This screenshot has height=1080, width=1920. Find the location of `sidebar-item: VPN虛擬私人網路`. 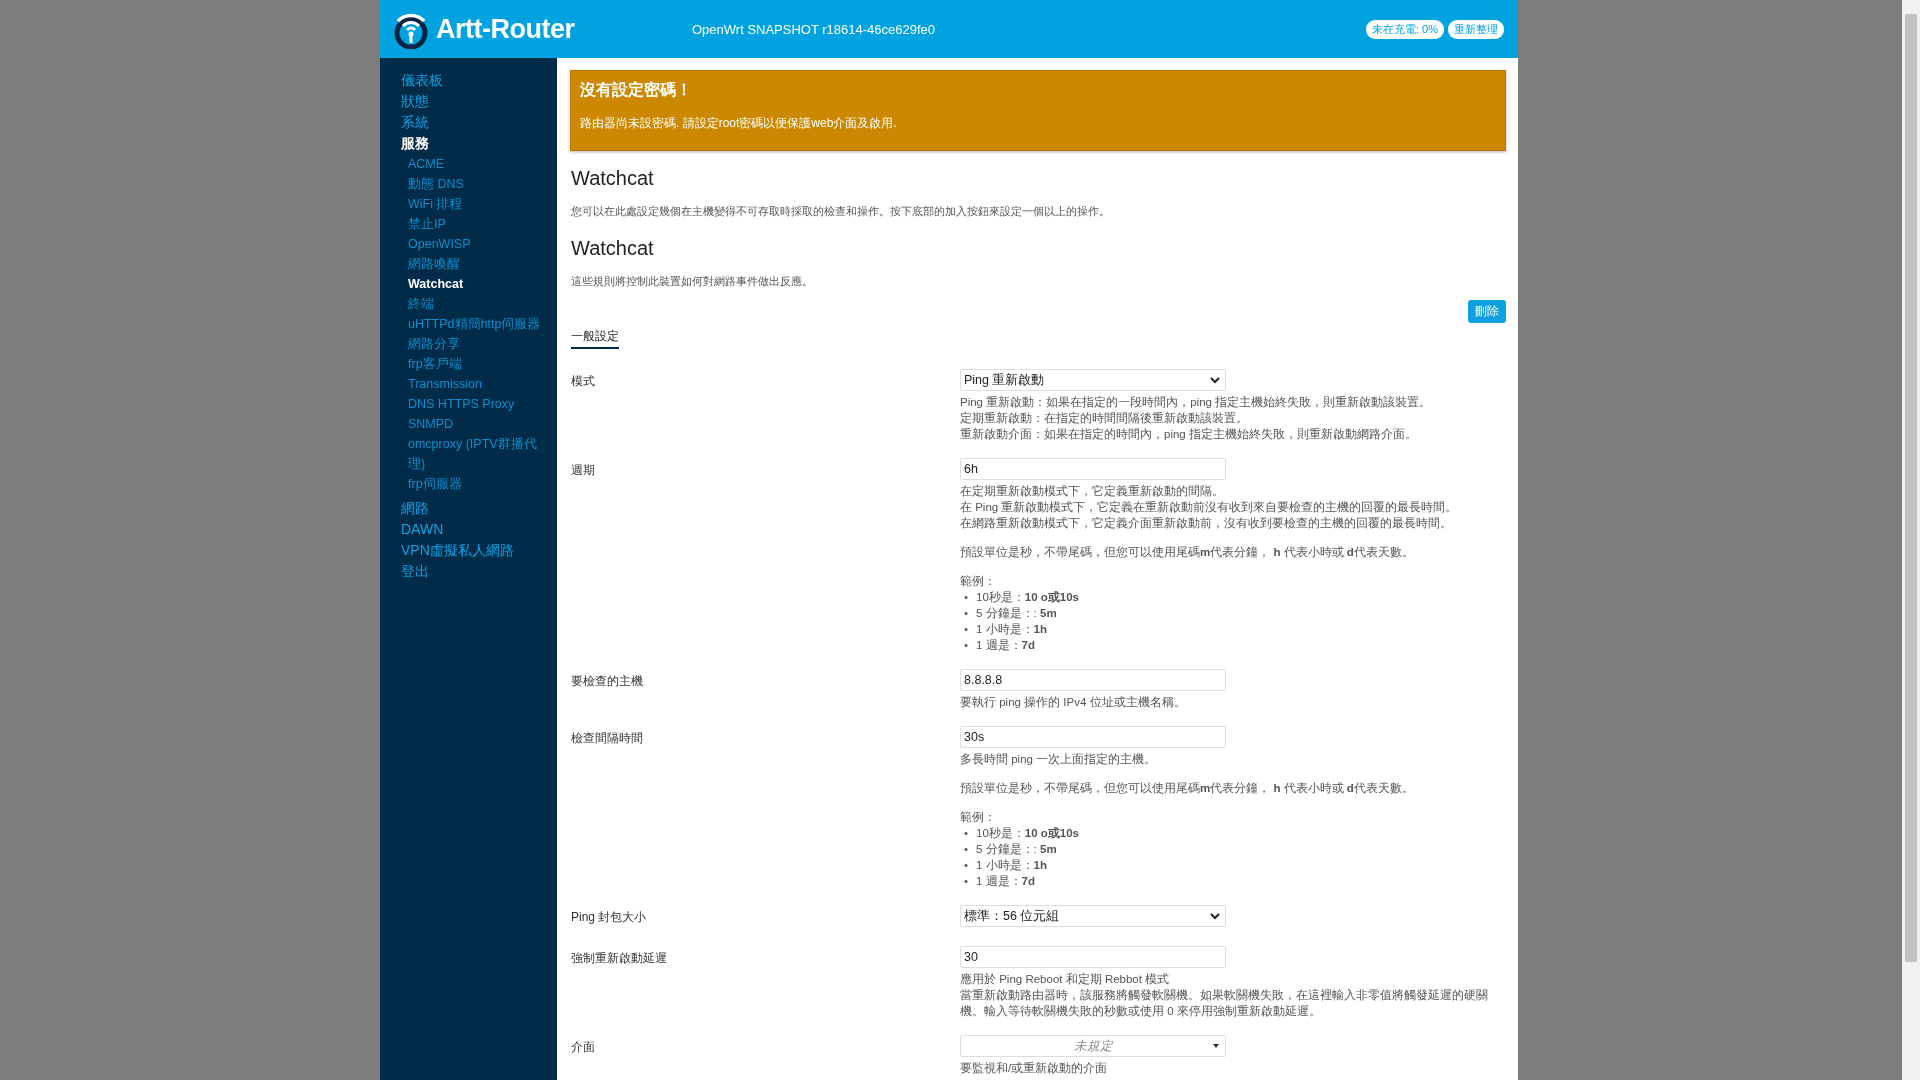

sidebar-item: VPN虛擬私人網路 is located at coordinates (479, 550).